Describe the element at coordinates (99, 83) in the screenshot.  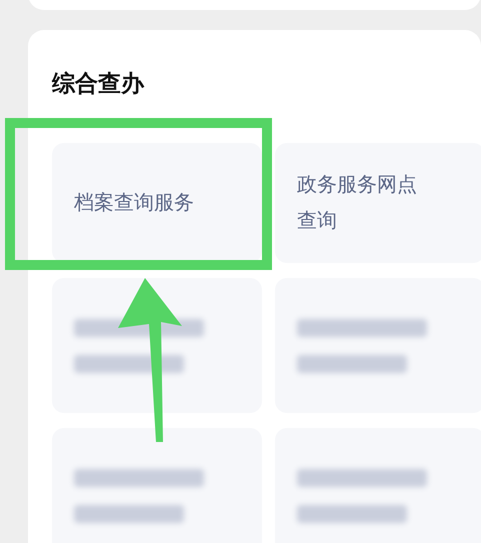
I see `section-title: 综合查办` at that location.